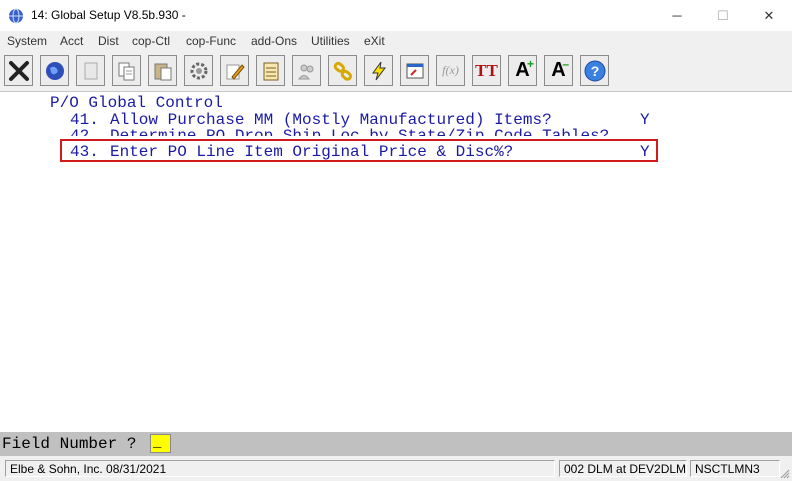 This screenshot has height=481, width=792. What do you see at coordinates (396, 15) in the screenshot?
I see `title-bar: 14: Global Setup V8.5b.930 - ─ ☐ ✕` at bounding box center [396, 15].